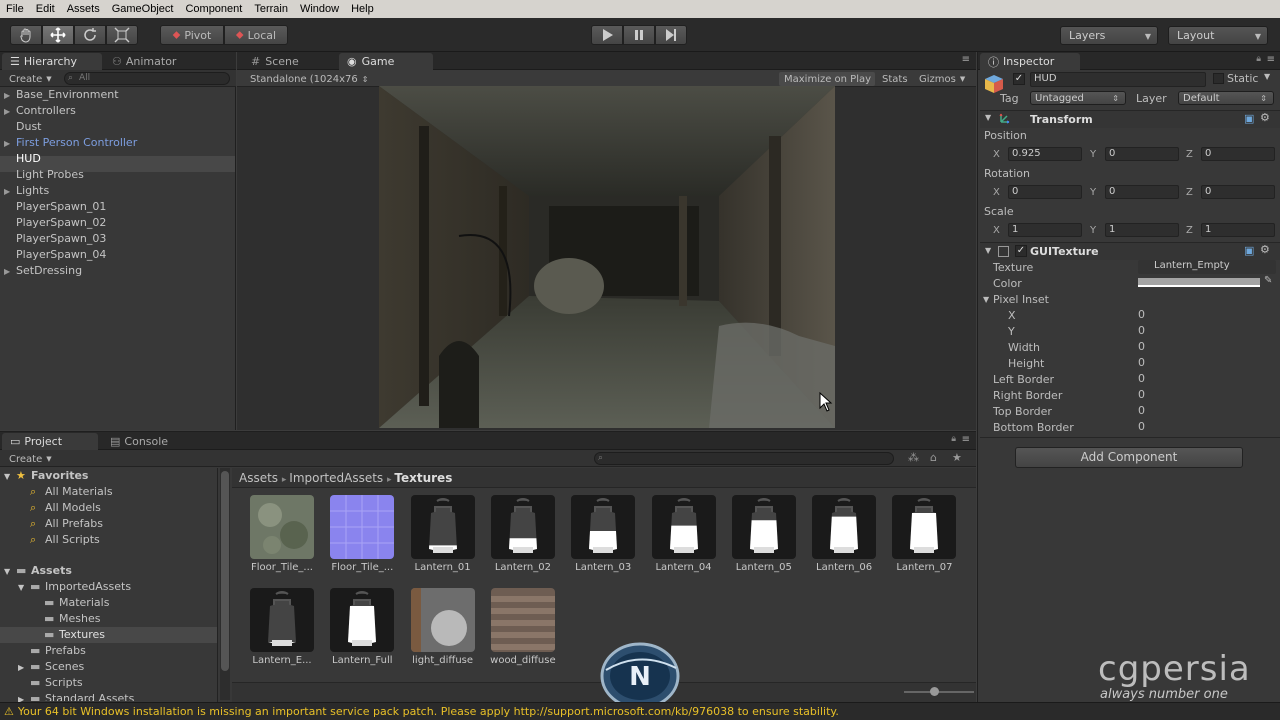 This screenshot has height=720, width=1280. I want to click on local-toggle: ⬥ Local, so click(256, 35).